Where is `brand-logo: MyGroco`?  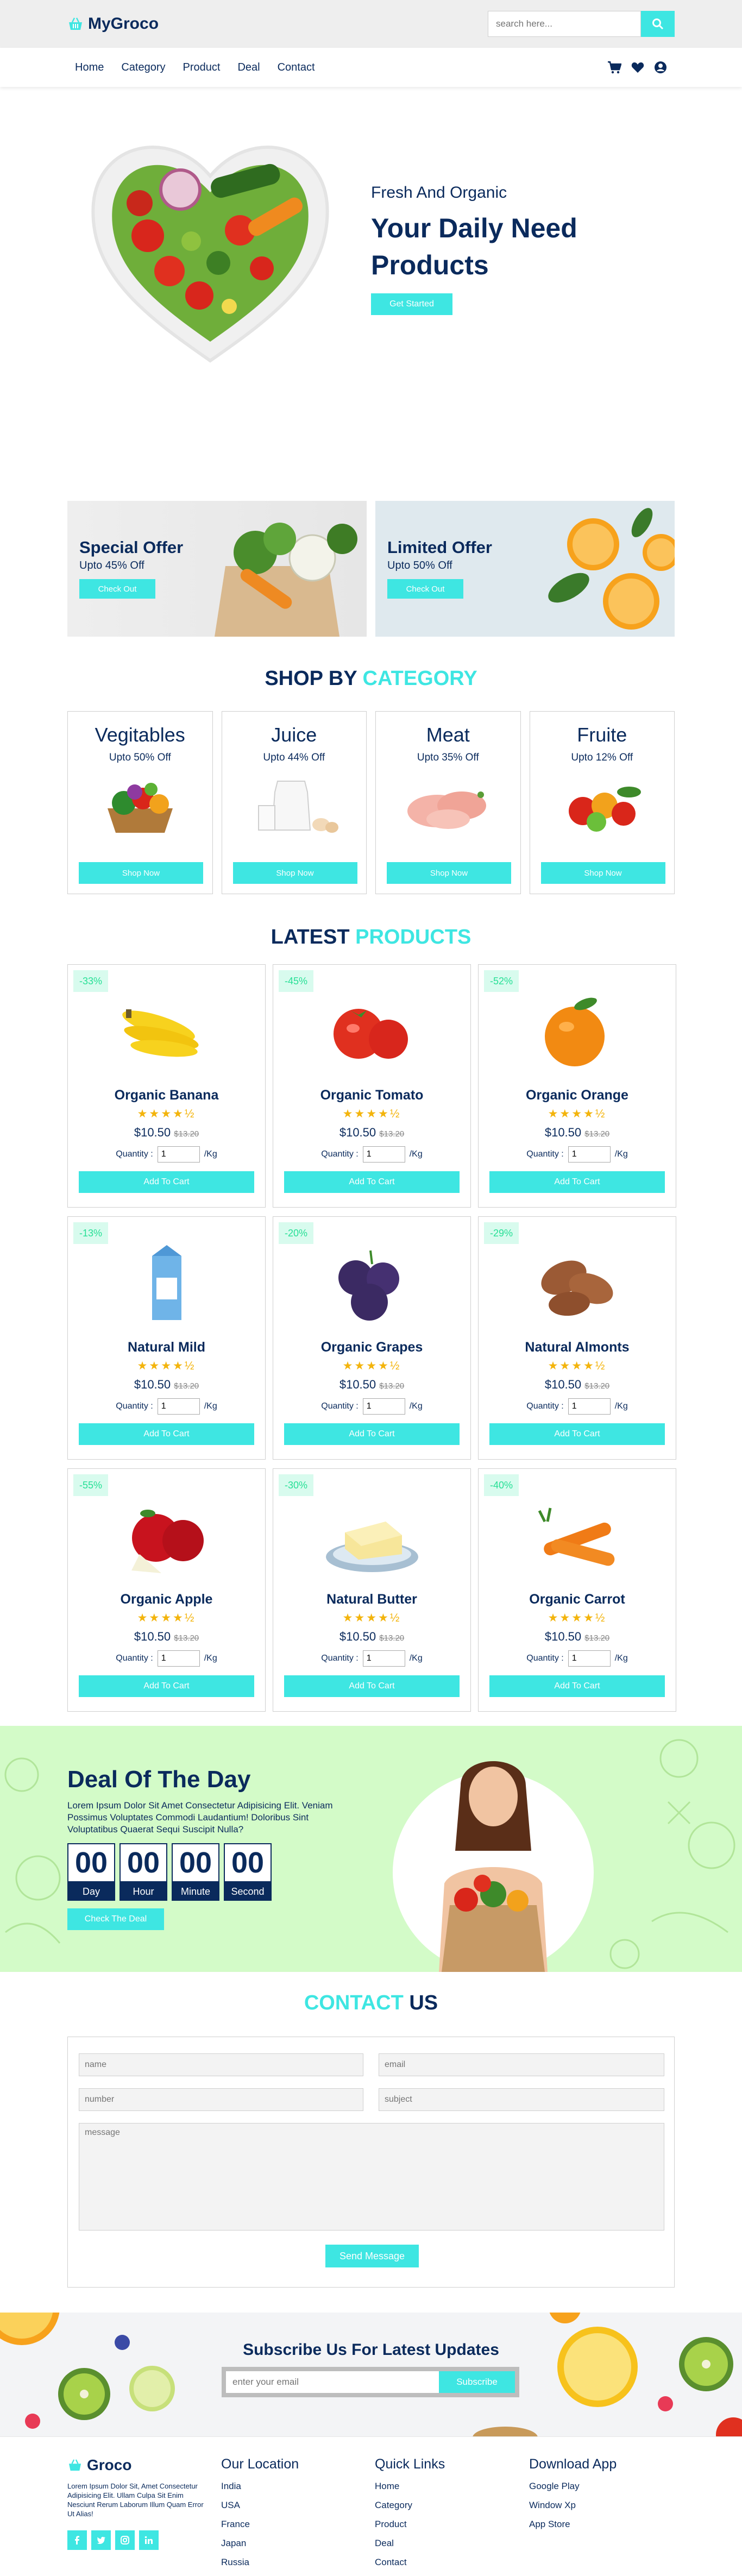 brand-logo: MyGroco is located at coordinates (113, 24).